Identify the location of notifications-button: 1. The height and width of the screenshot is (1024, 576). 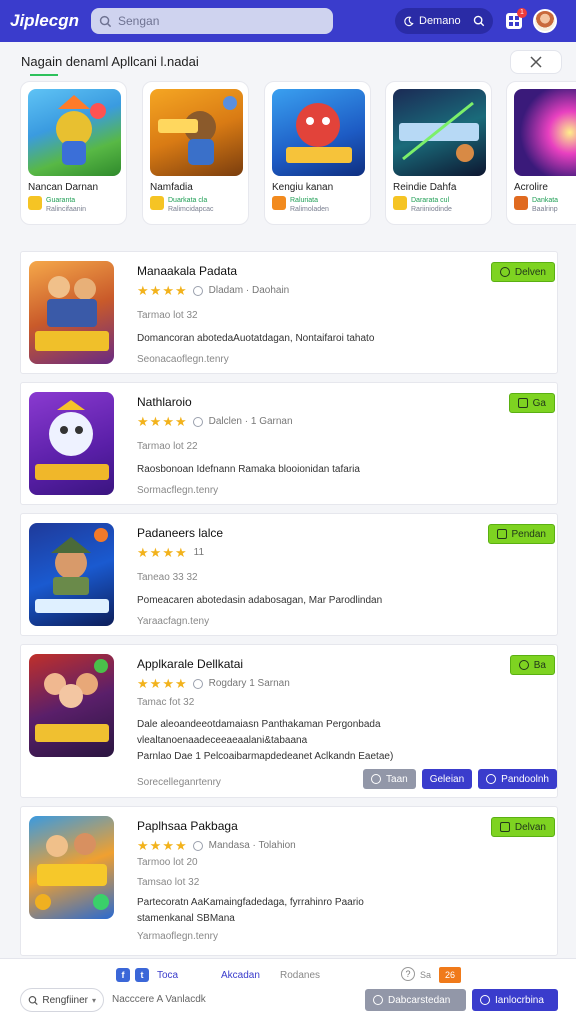
(516, 19).